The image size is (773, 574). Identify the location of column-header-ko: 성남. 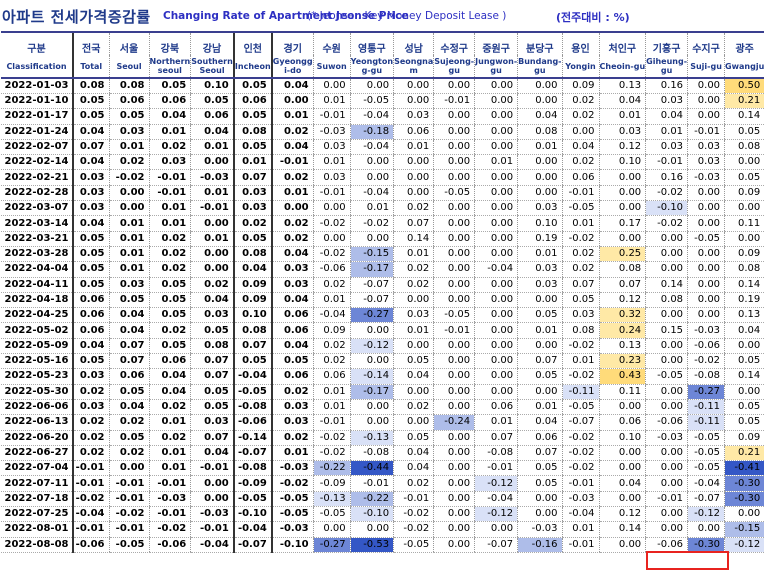
(413, 43).